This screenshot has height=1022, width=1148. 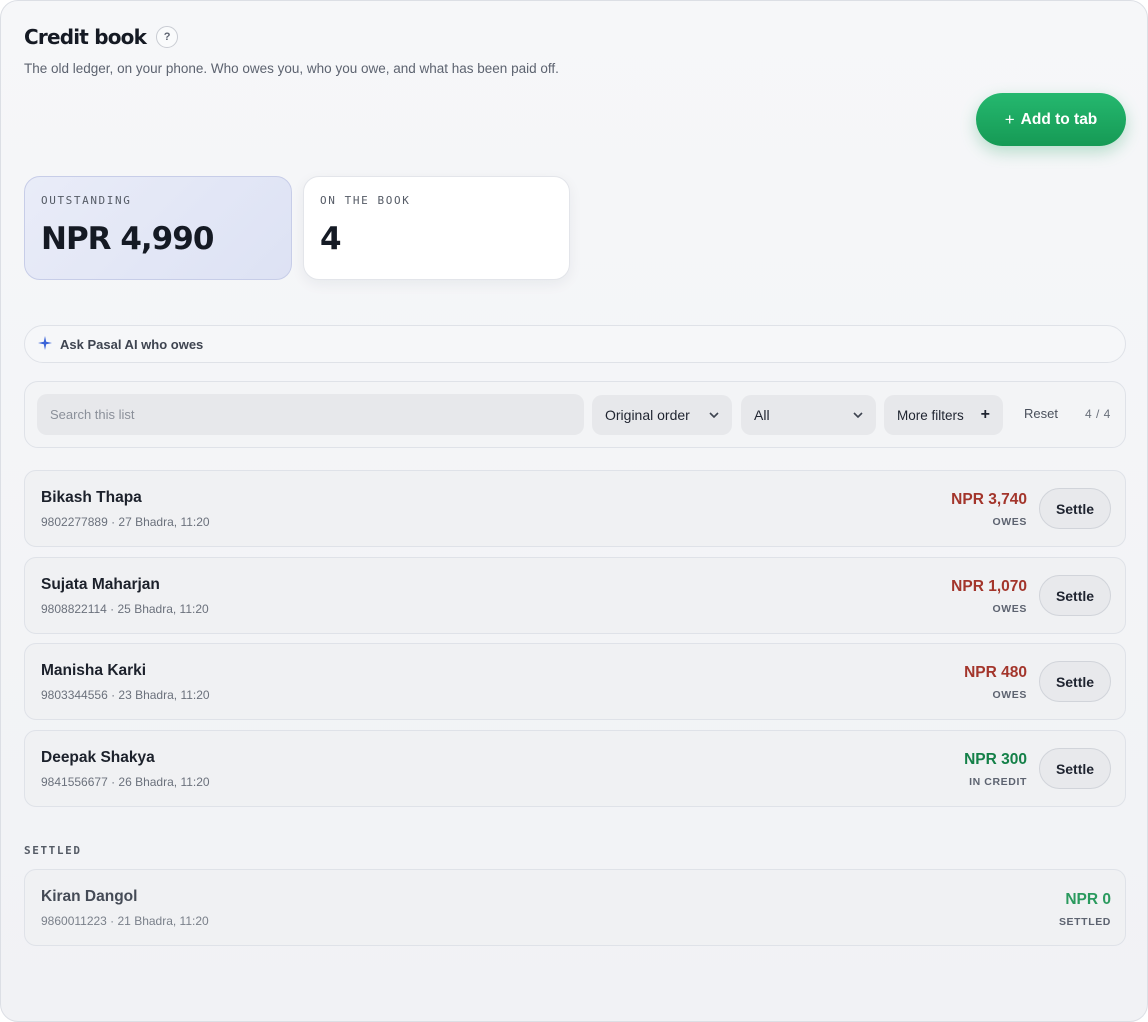 What do you see at coordinates (94, 670) in the screenshot?
I see `customer-name: Manisha Karki` at bounding box center [94, 670].